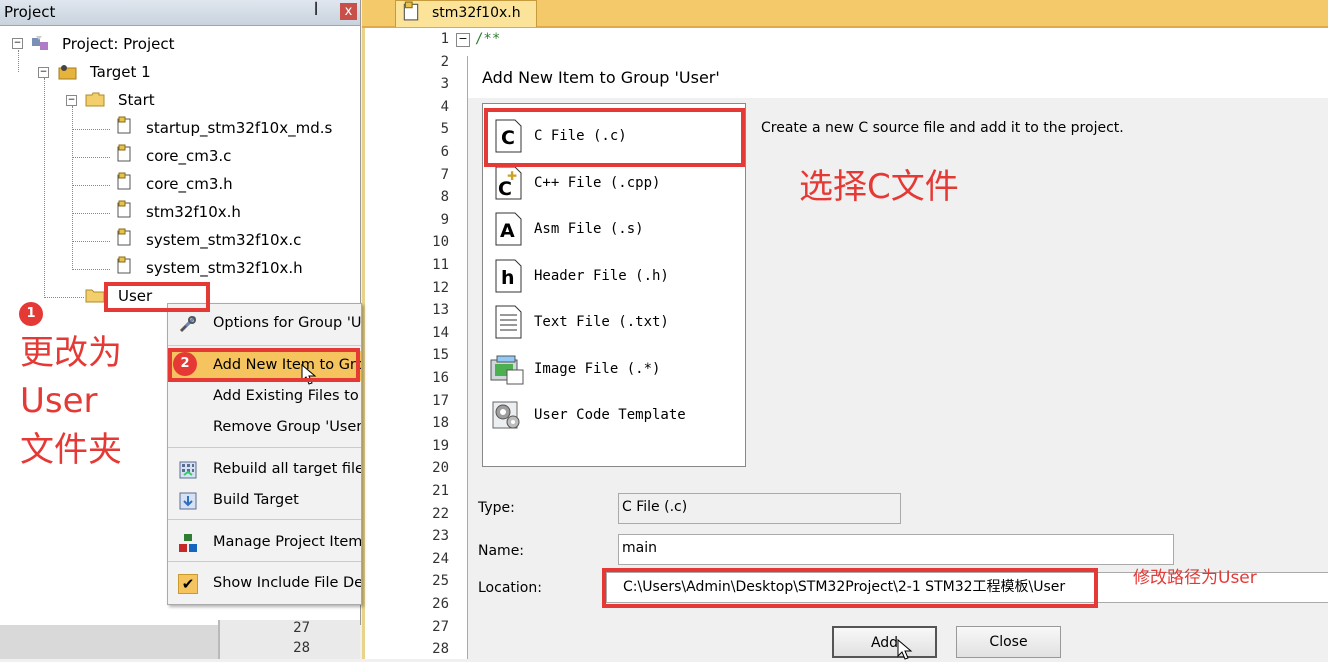 The width and height of the screenshot is (1328, 662). What do you see at coordinates (239, 128) in the screenshot?
I see `tree-file-item: startup_stm32f10x_md.s` at bounding box center [239, 128].